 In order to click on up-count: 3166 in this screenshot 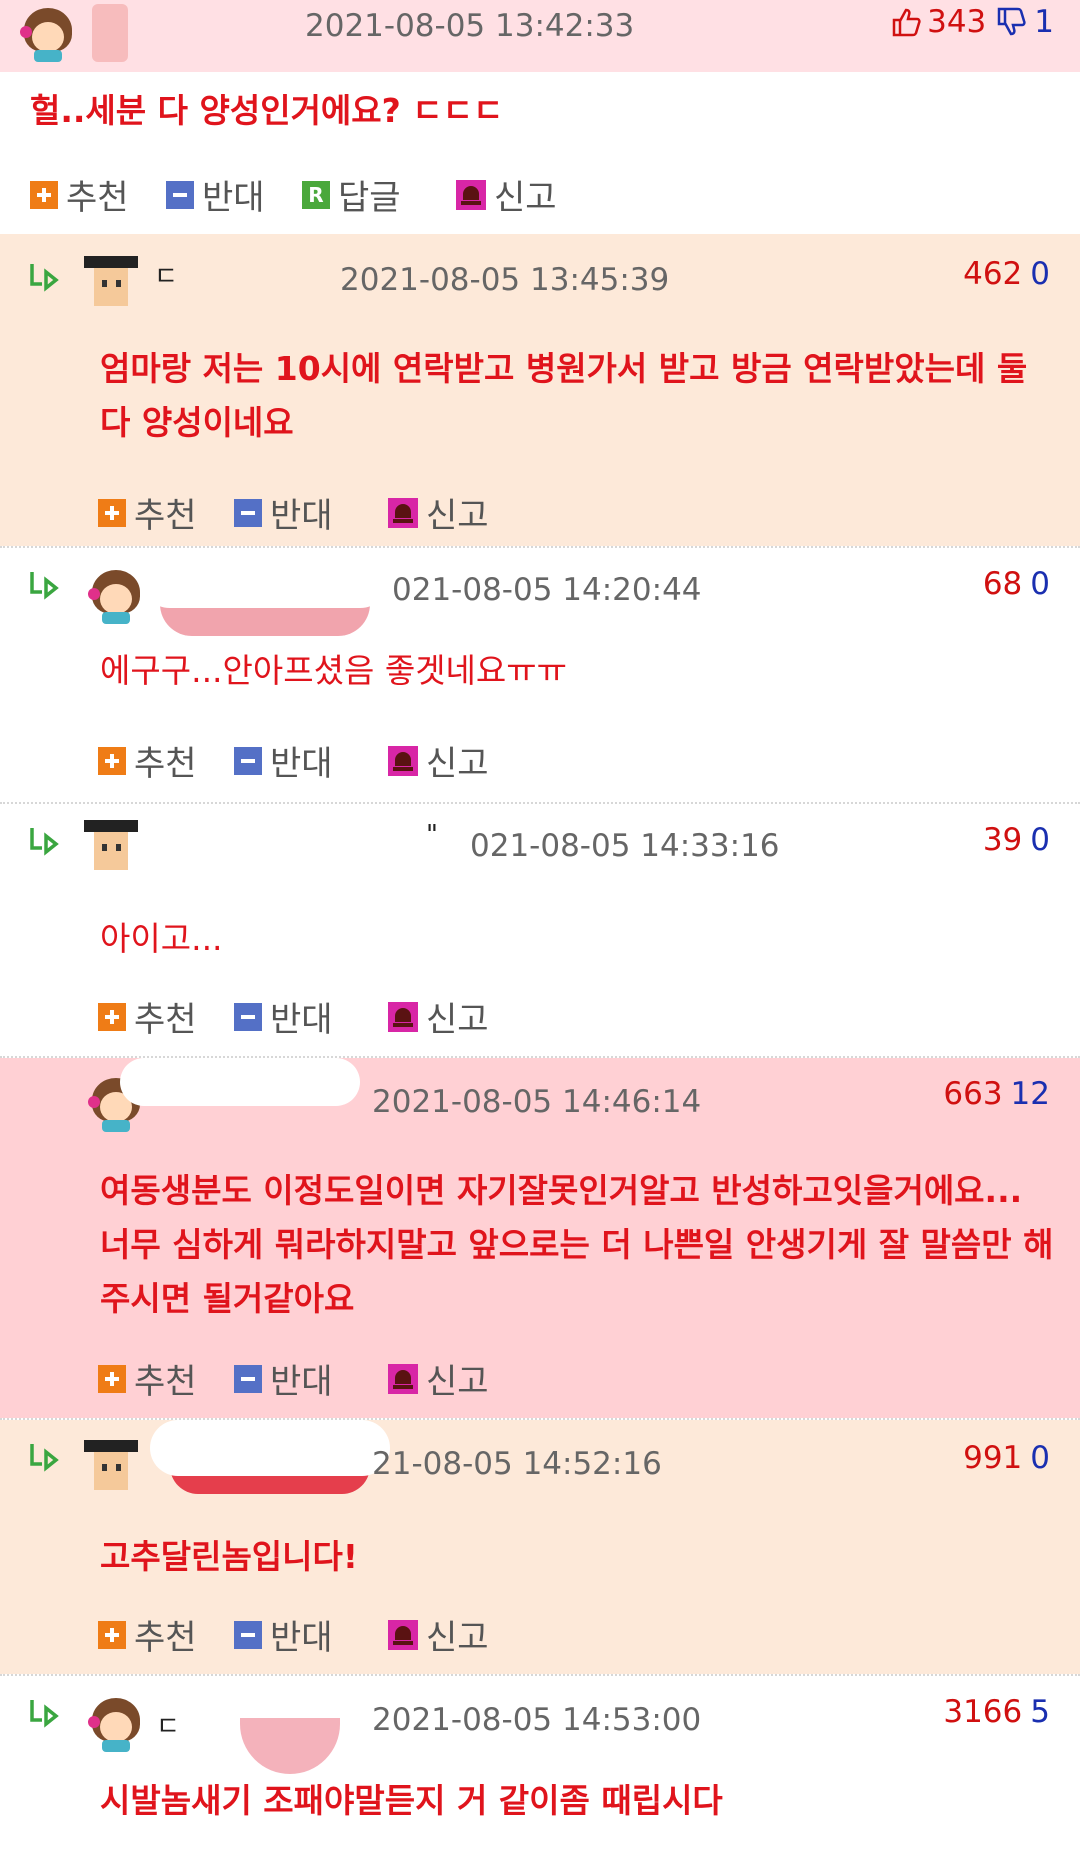, I will do `click(983, 1712)`.